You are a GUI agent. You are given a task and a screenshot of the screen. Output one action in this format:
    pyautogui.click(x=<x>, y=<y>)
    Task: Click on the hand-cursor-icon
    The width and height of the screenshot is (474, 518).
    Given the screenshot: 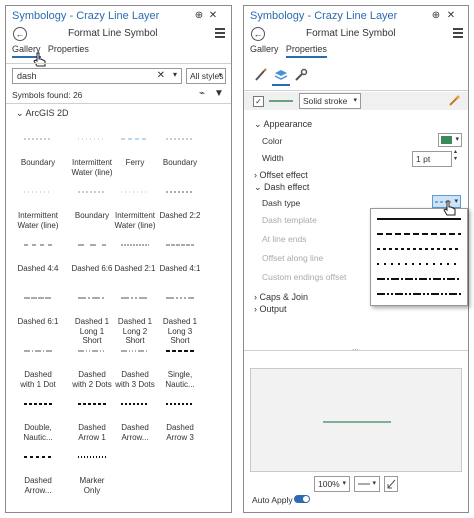 What is the action you would take?
    pyautogui.click(x=39, y=59)
    